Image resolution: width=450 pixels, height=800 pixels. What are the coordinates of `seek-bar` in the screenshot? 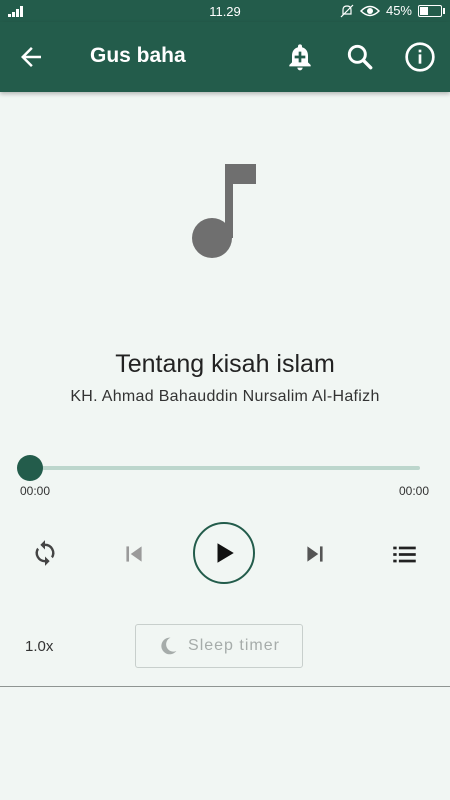 It's located at (225, 468).